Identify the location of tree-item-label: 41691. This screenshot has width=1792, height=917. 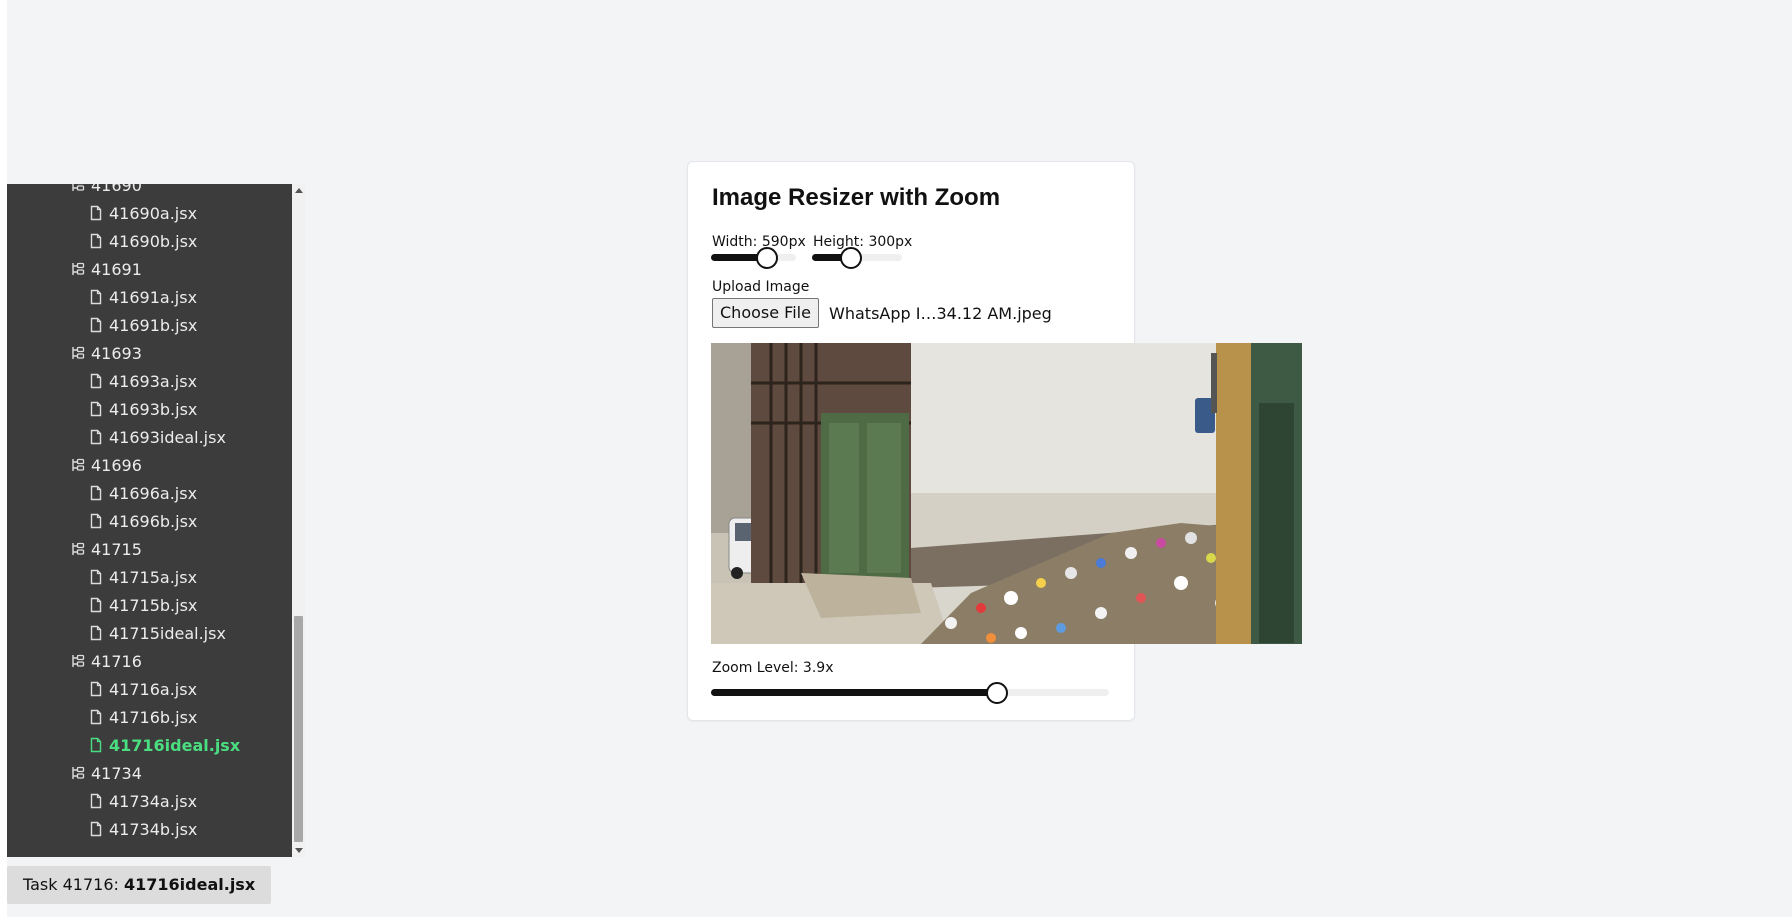
(116, 269).